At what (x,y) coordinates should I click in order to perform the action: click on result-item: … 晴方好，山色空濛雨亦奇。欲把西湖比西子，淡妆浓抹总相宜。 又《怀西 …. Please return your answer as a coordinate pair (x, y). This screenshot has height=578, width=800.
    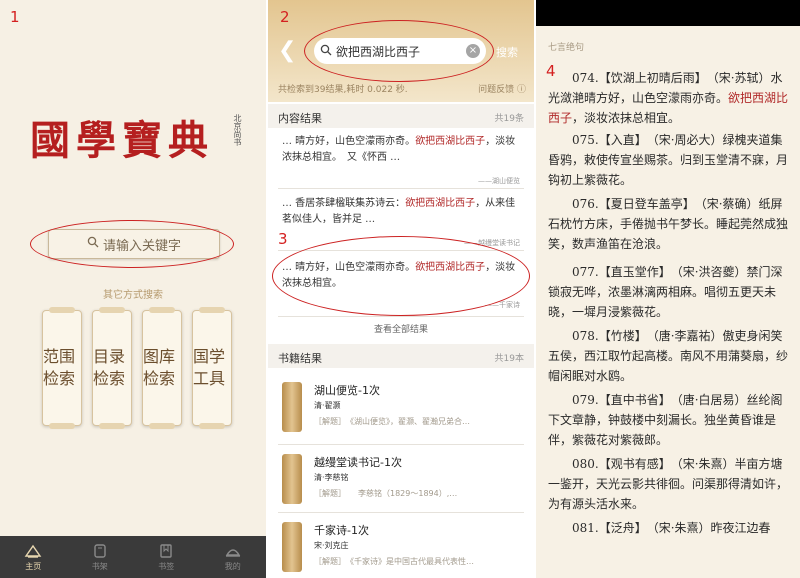
    Looking at the image, I should click on (403, 150).